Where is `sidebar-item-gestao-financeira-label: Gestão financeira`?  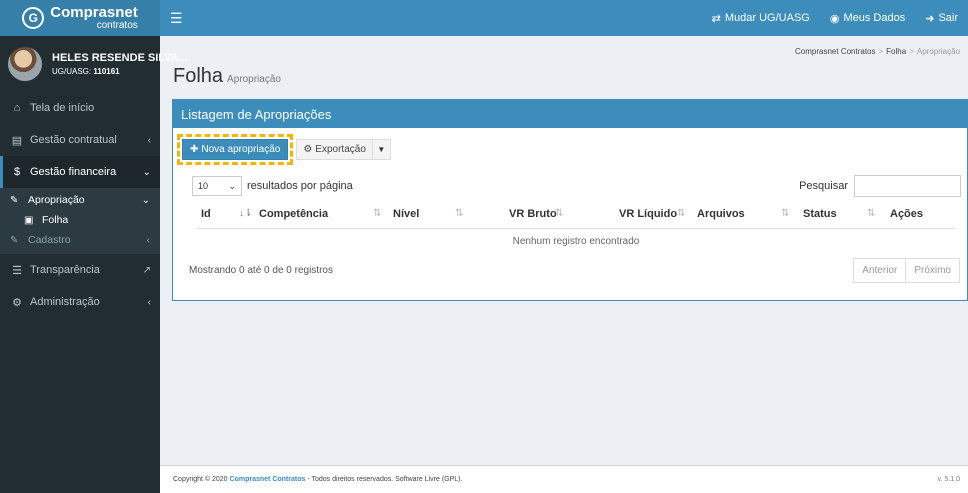 sidebar-item-gestao-financeira-label: Gestão financeira is located at coordinates (73, 172).